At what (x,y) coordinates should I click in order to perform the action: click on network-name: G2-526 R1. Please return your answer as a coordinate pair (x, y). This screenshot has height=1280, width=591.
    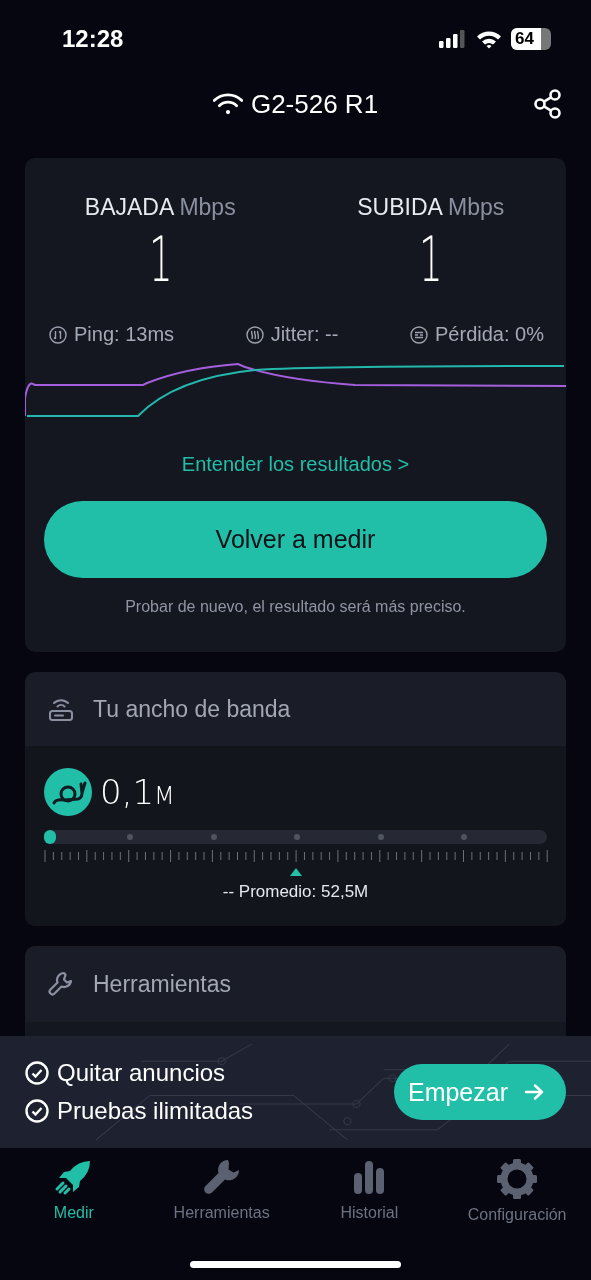
    Looking at the image, I should click on (314, 104).